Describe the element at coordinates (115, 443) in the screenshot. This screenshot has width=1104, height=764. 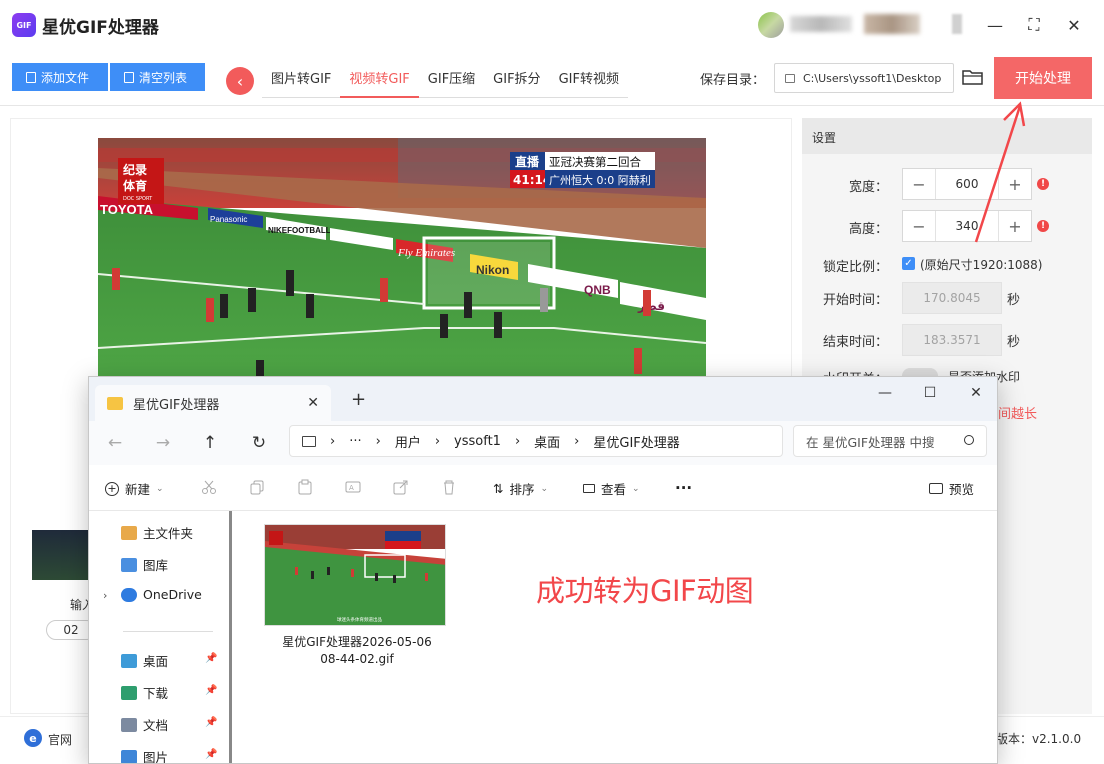
I see `back-arrow-icon: ←` at that location.